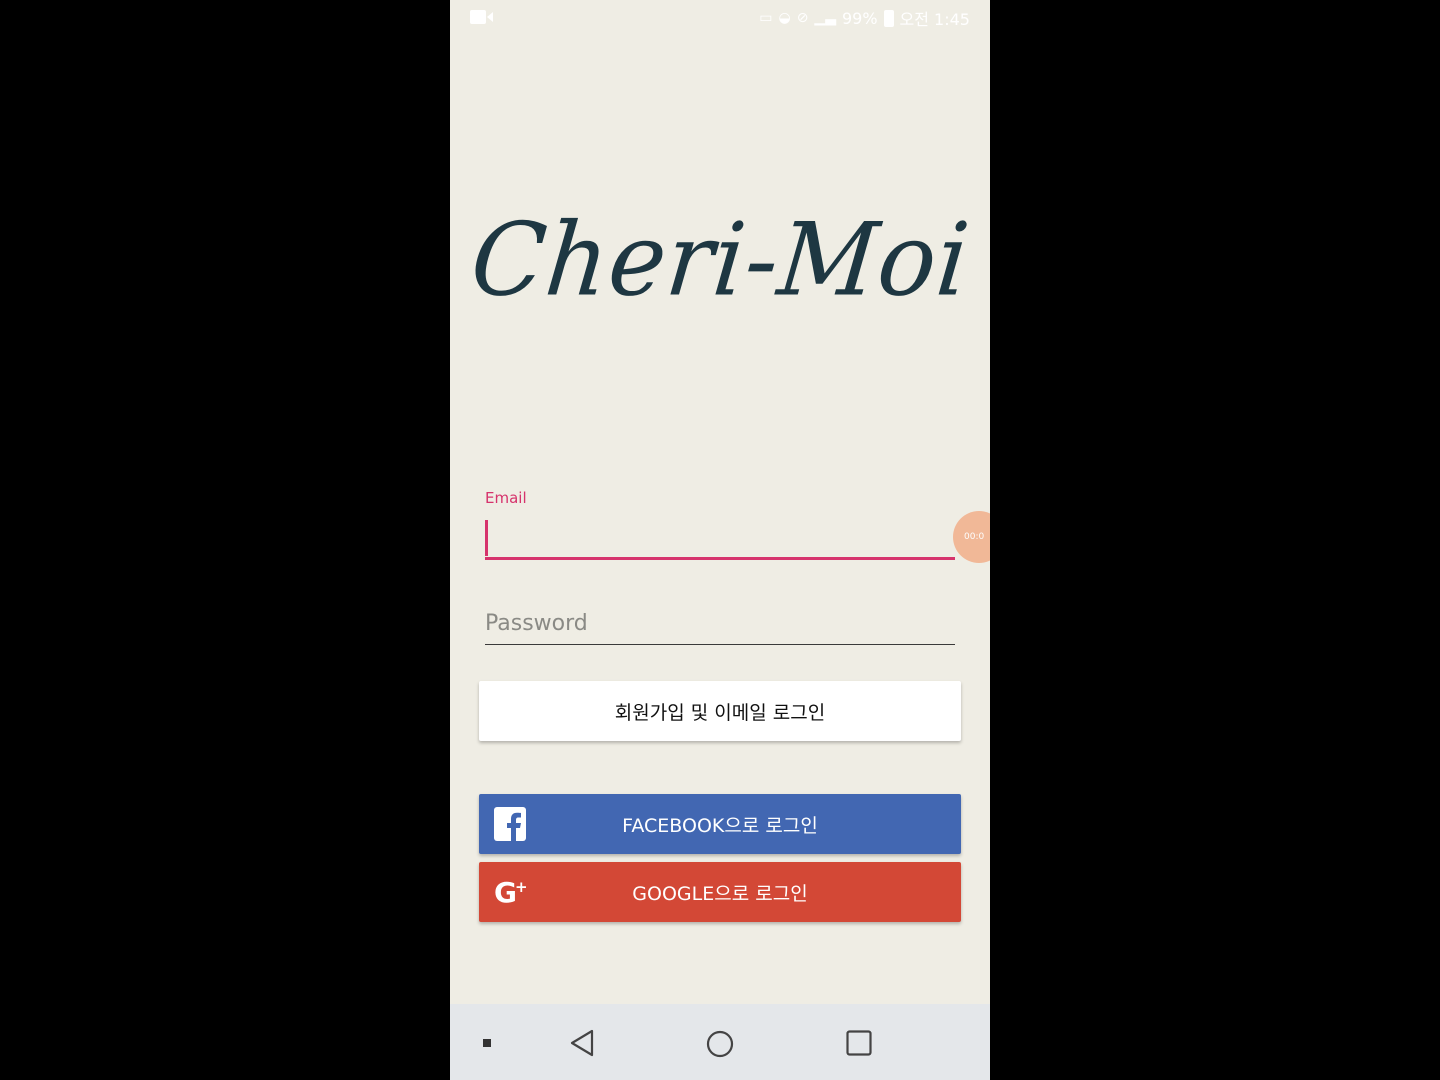 This screenshot has height=1080, width=1440. I want to click on password-field, so click(720, 624).